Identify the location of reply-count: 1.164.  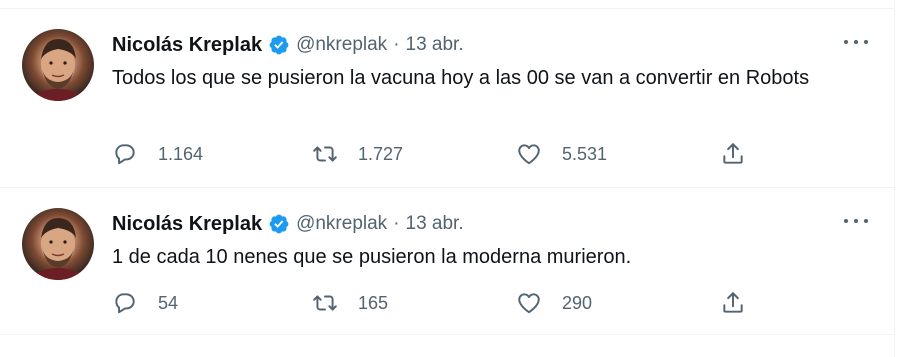
(181, 153).